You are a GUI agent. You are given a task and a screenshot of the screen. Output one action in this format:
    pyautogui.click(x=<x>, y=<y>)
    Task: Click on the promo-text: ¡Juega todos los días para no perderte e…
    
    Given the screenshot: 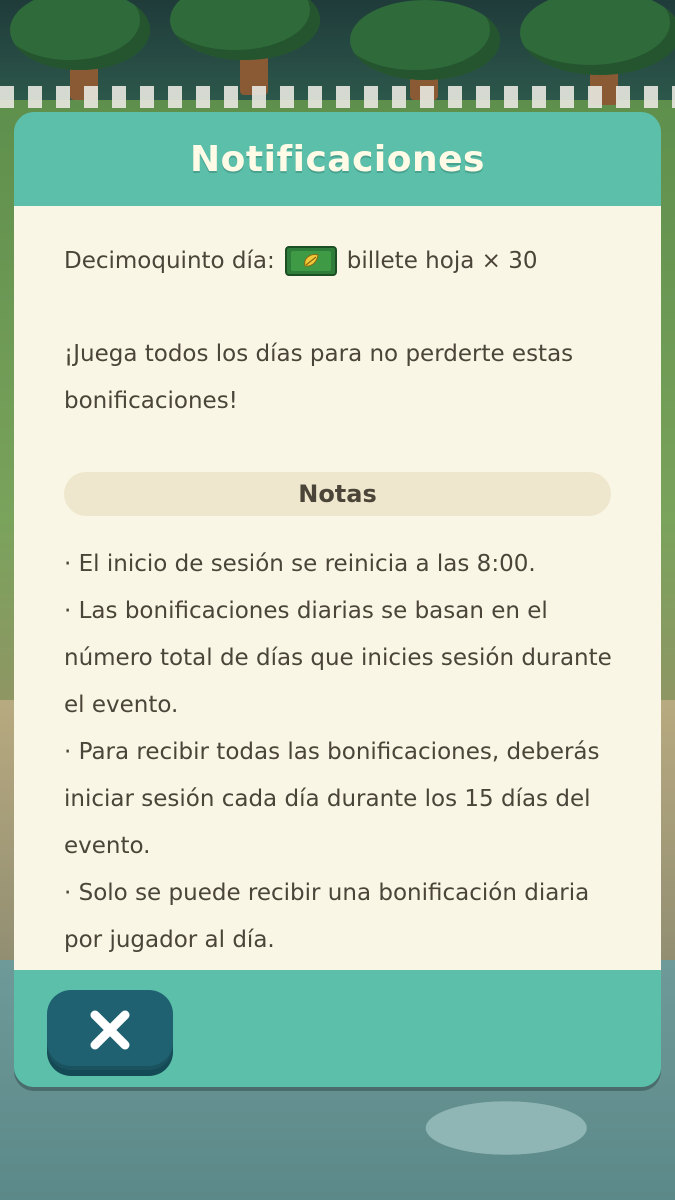 What is the action you would take?
    pyautogui.click(x=319, y=377)
    